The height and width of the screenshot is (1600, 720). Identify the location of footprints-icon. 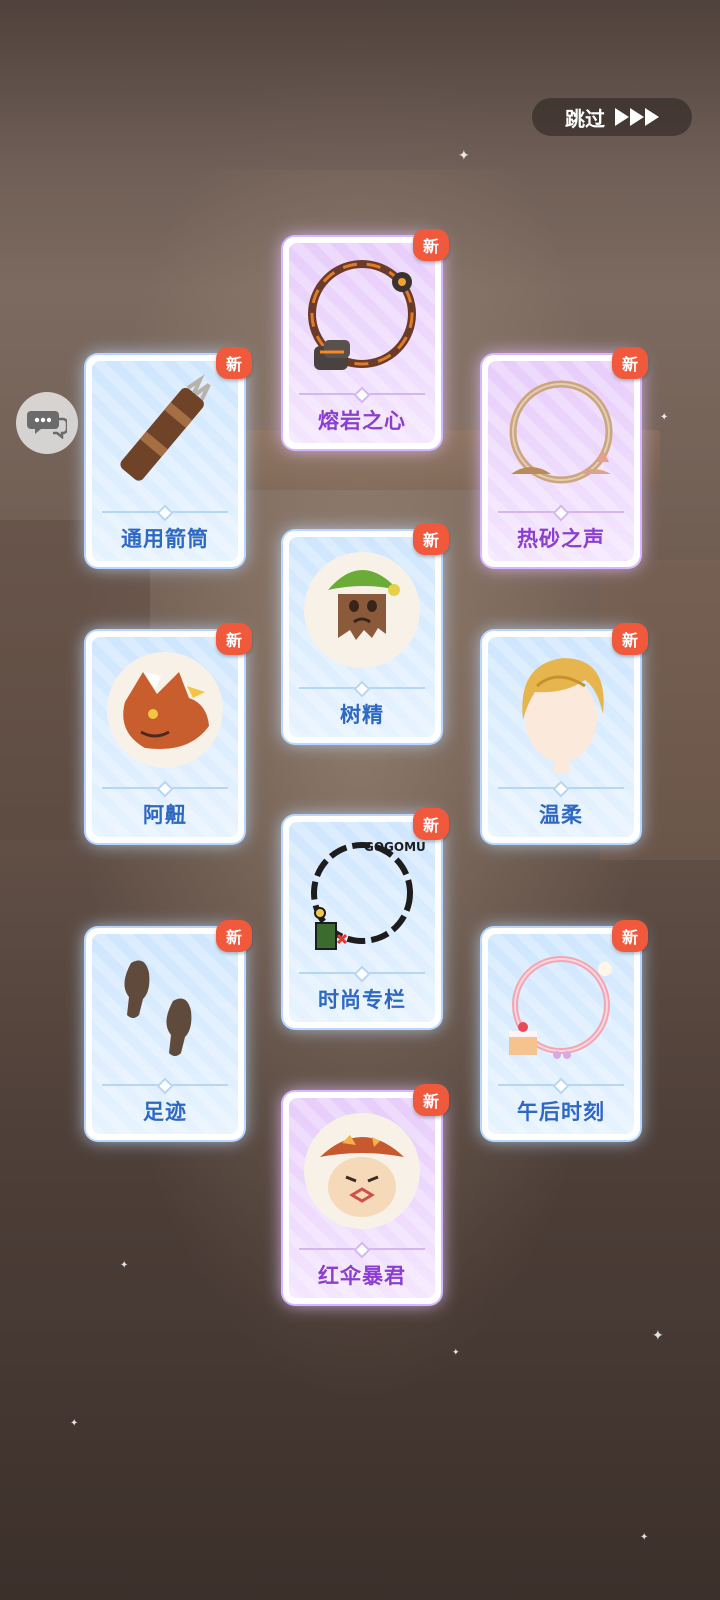
(165, 1007).